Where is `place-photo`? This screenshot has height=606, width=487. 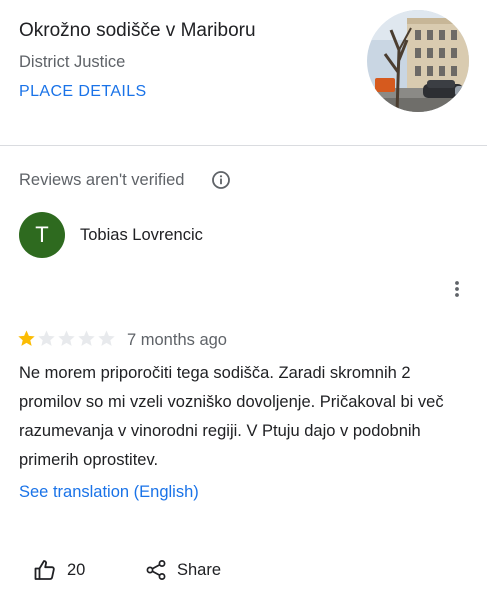
place-photo is located at coordinates (418, 61).